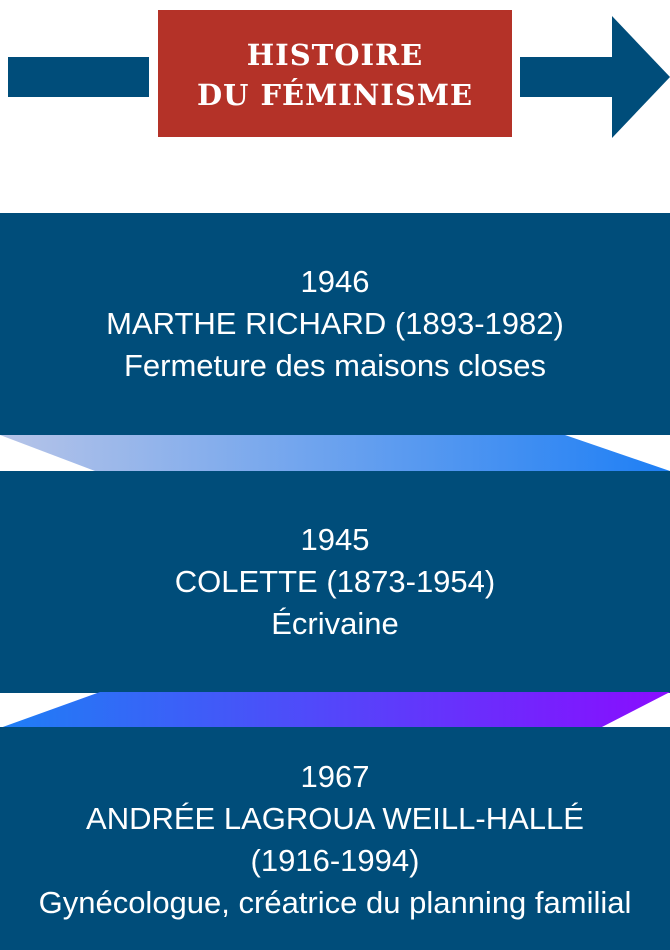  Describe the element at coordinates (335, 94) in the screenshot. I see `title-line-2: DU FÉMINISME` at that location.